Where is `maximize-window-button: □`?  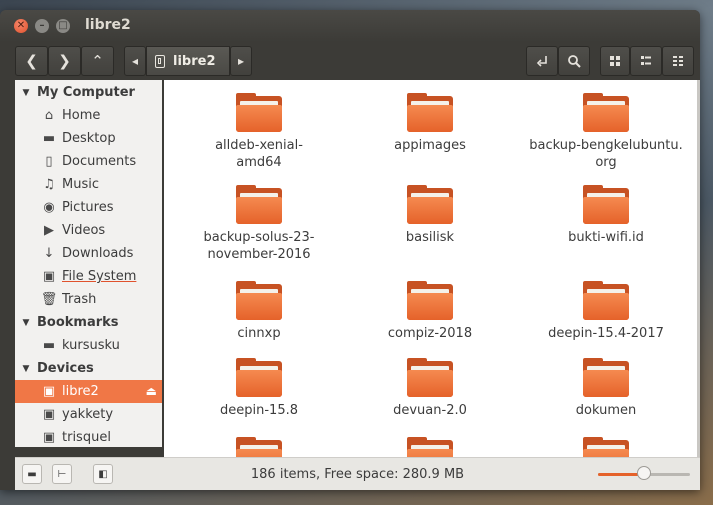 maximize-window-button: □ is located at coordinates (63, 26).